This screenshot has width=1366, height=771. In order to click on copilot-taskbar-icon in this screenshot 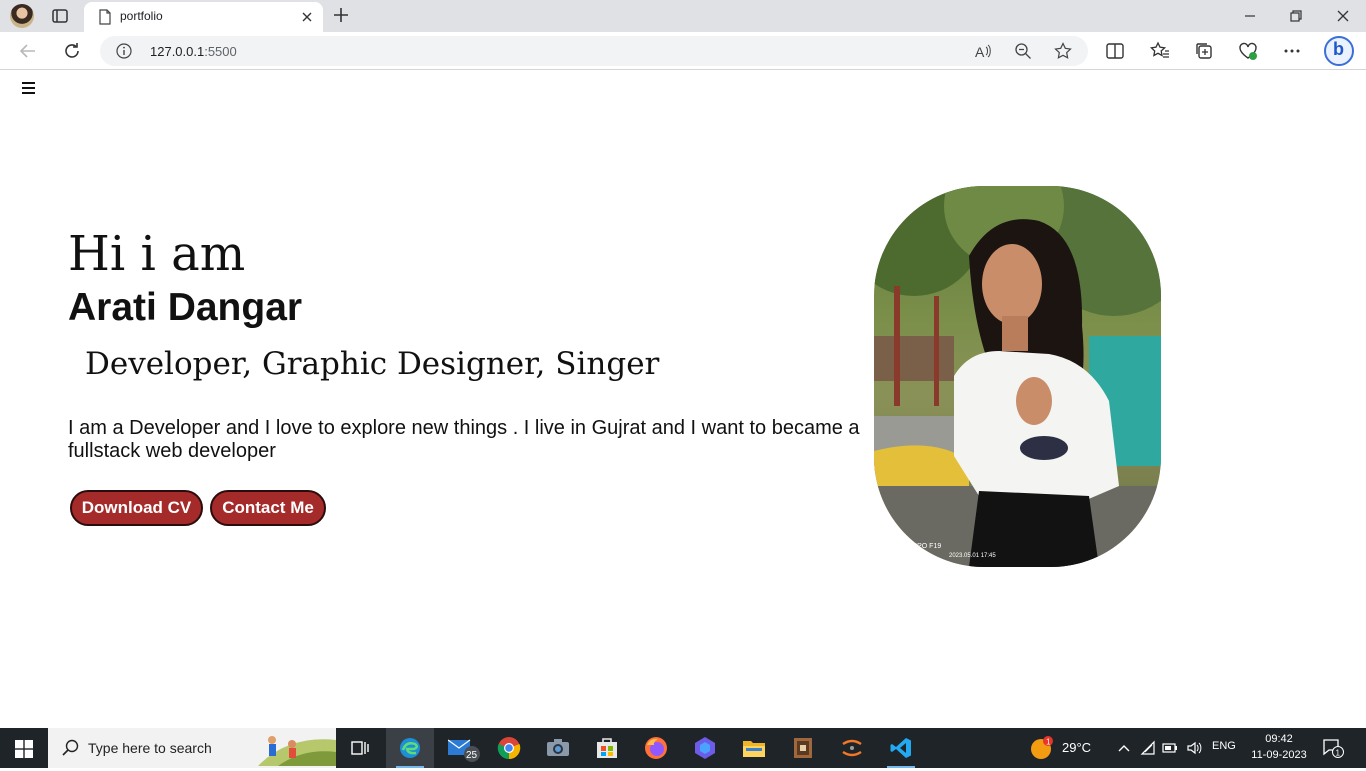, I will do `click(705, 748)`.